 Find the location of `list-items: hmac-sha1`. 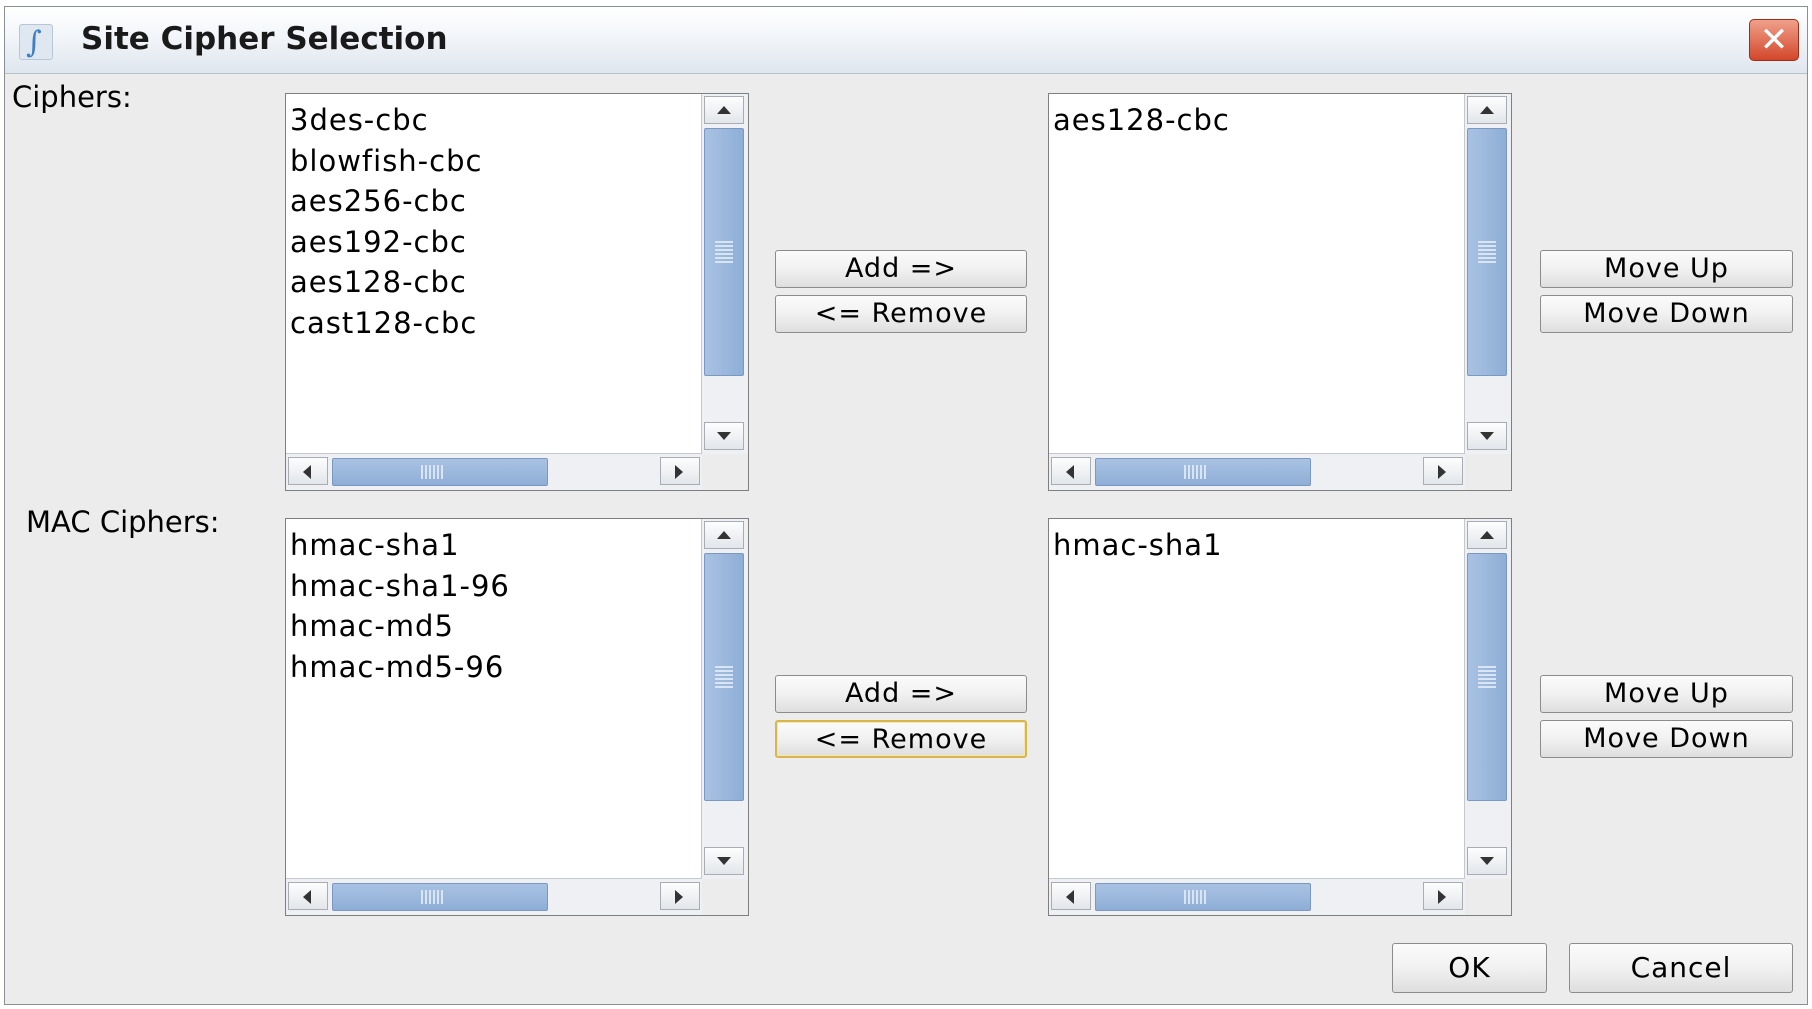

list-items: hmac-sha1 is located at coordinates (1258, 545).